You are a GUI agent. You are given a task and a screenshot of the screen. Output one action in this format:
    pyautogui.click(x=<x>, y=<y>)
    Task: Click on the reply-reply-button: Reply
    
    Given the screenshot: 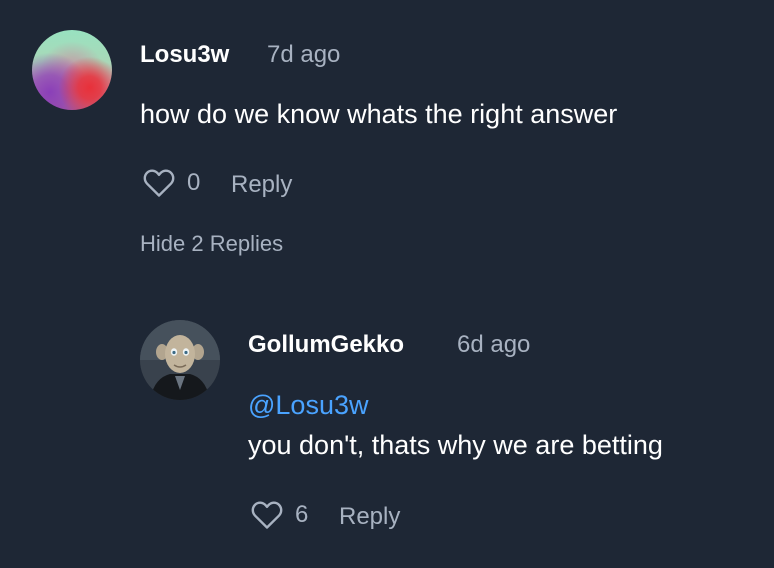 What is the action you would take?
    pyautogui.click(x=369, y=517)
    